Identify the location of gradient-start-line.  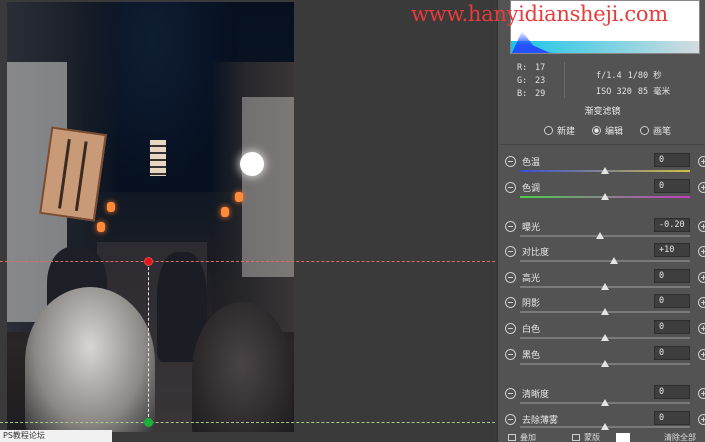
(247, 261).